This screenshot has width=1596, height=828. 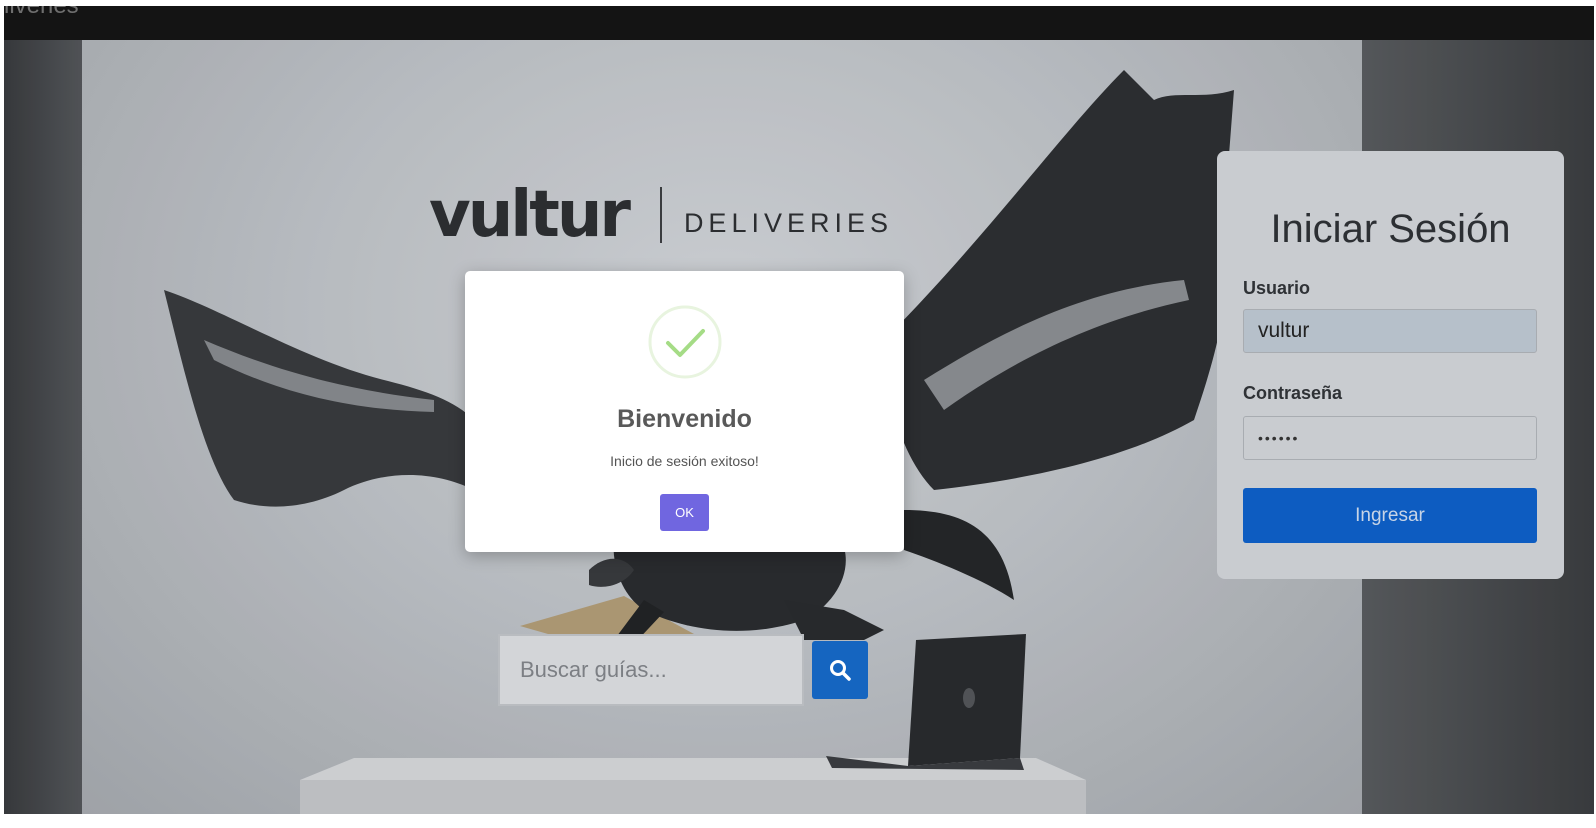 What do you see at coordinates (1293, 393) in the screenshot?
I see `password-label: Contraseña` at bounding box center [1293, 393].